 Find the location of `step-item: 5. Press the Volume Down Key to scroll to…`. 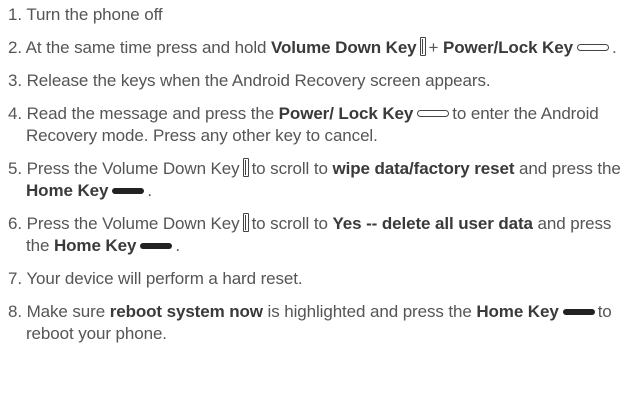

step-item: 5. Press the Volume Down Key to scroll to… is located at coordinates (317, 180).